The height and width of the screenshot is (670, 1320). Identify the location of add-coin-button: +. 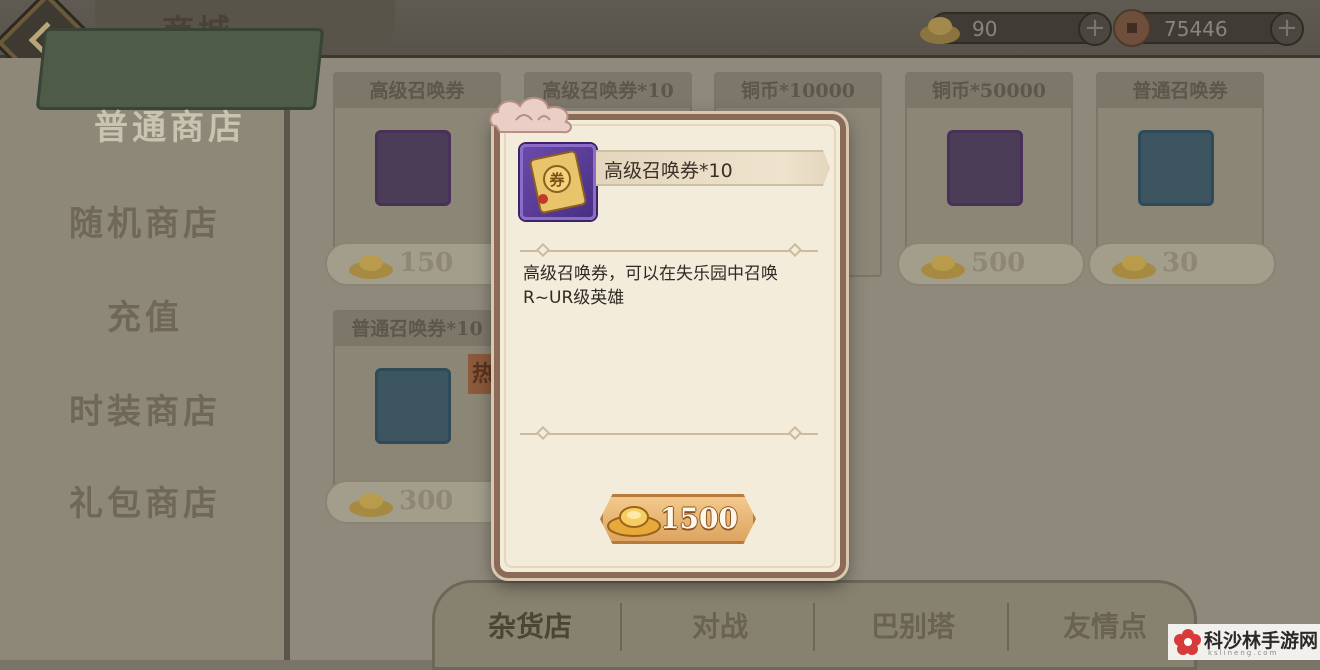
(1287, 29).